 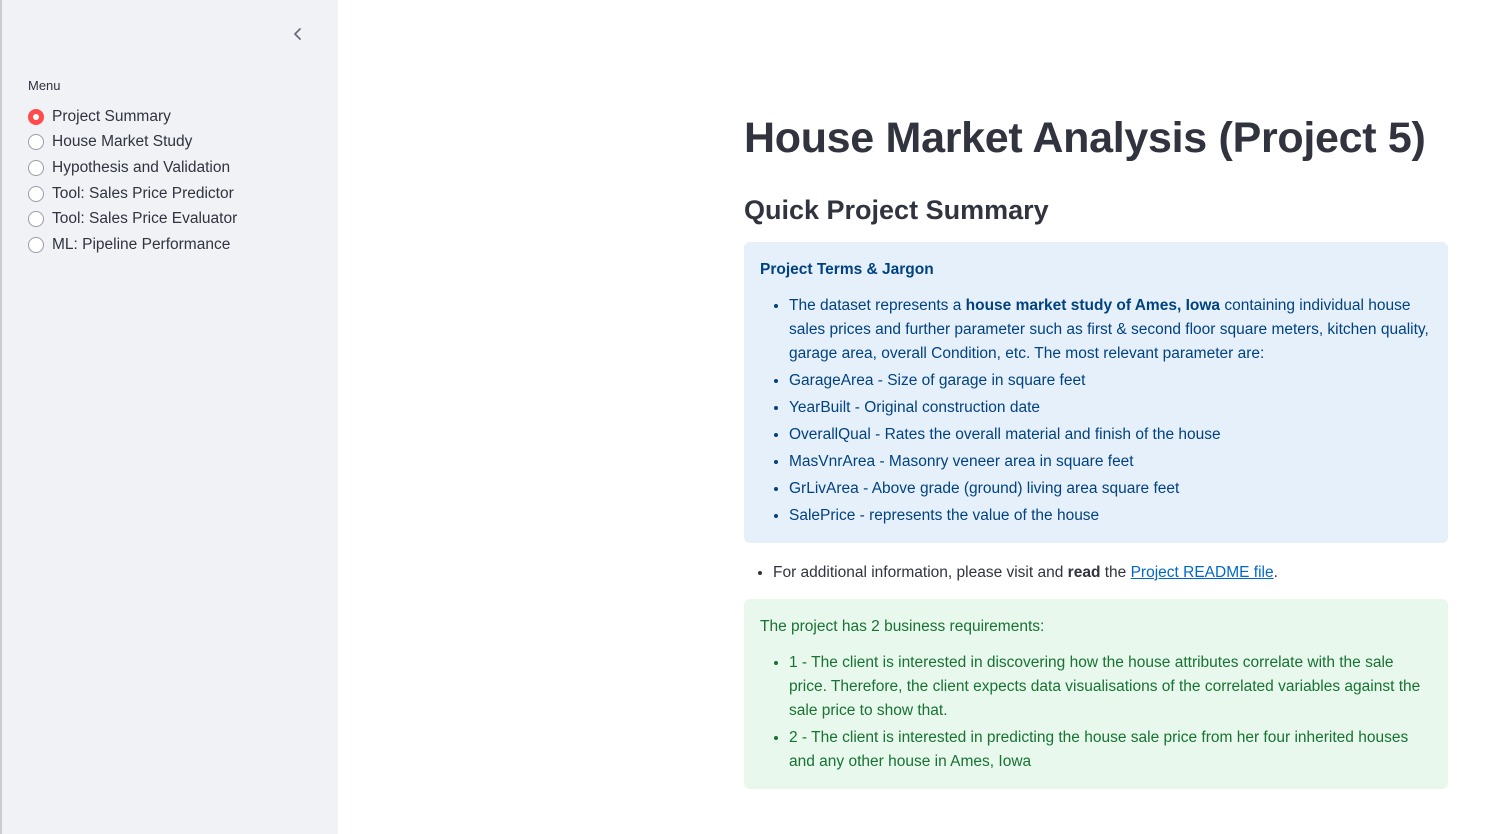 I want to click on menu-item-house-market-study: House Market Study, so click(x=132, y=143).